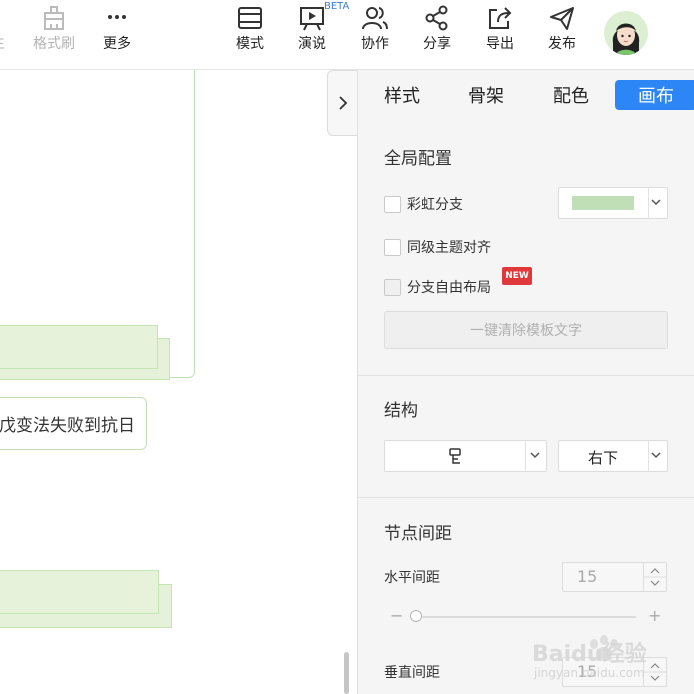  I want to click on user-avatar, so click(626, 33).